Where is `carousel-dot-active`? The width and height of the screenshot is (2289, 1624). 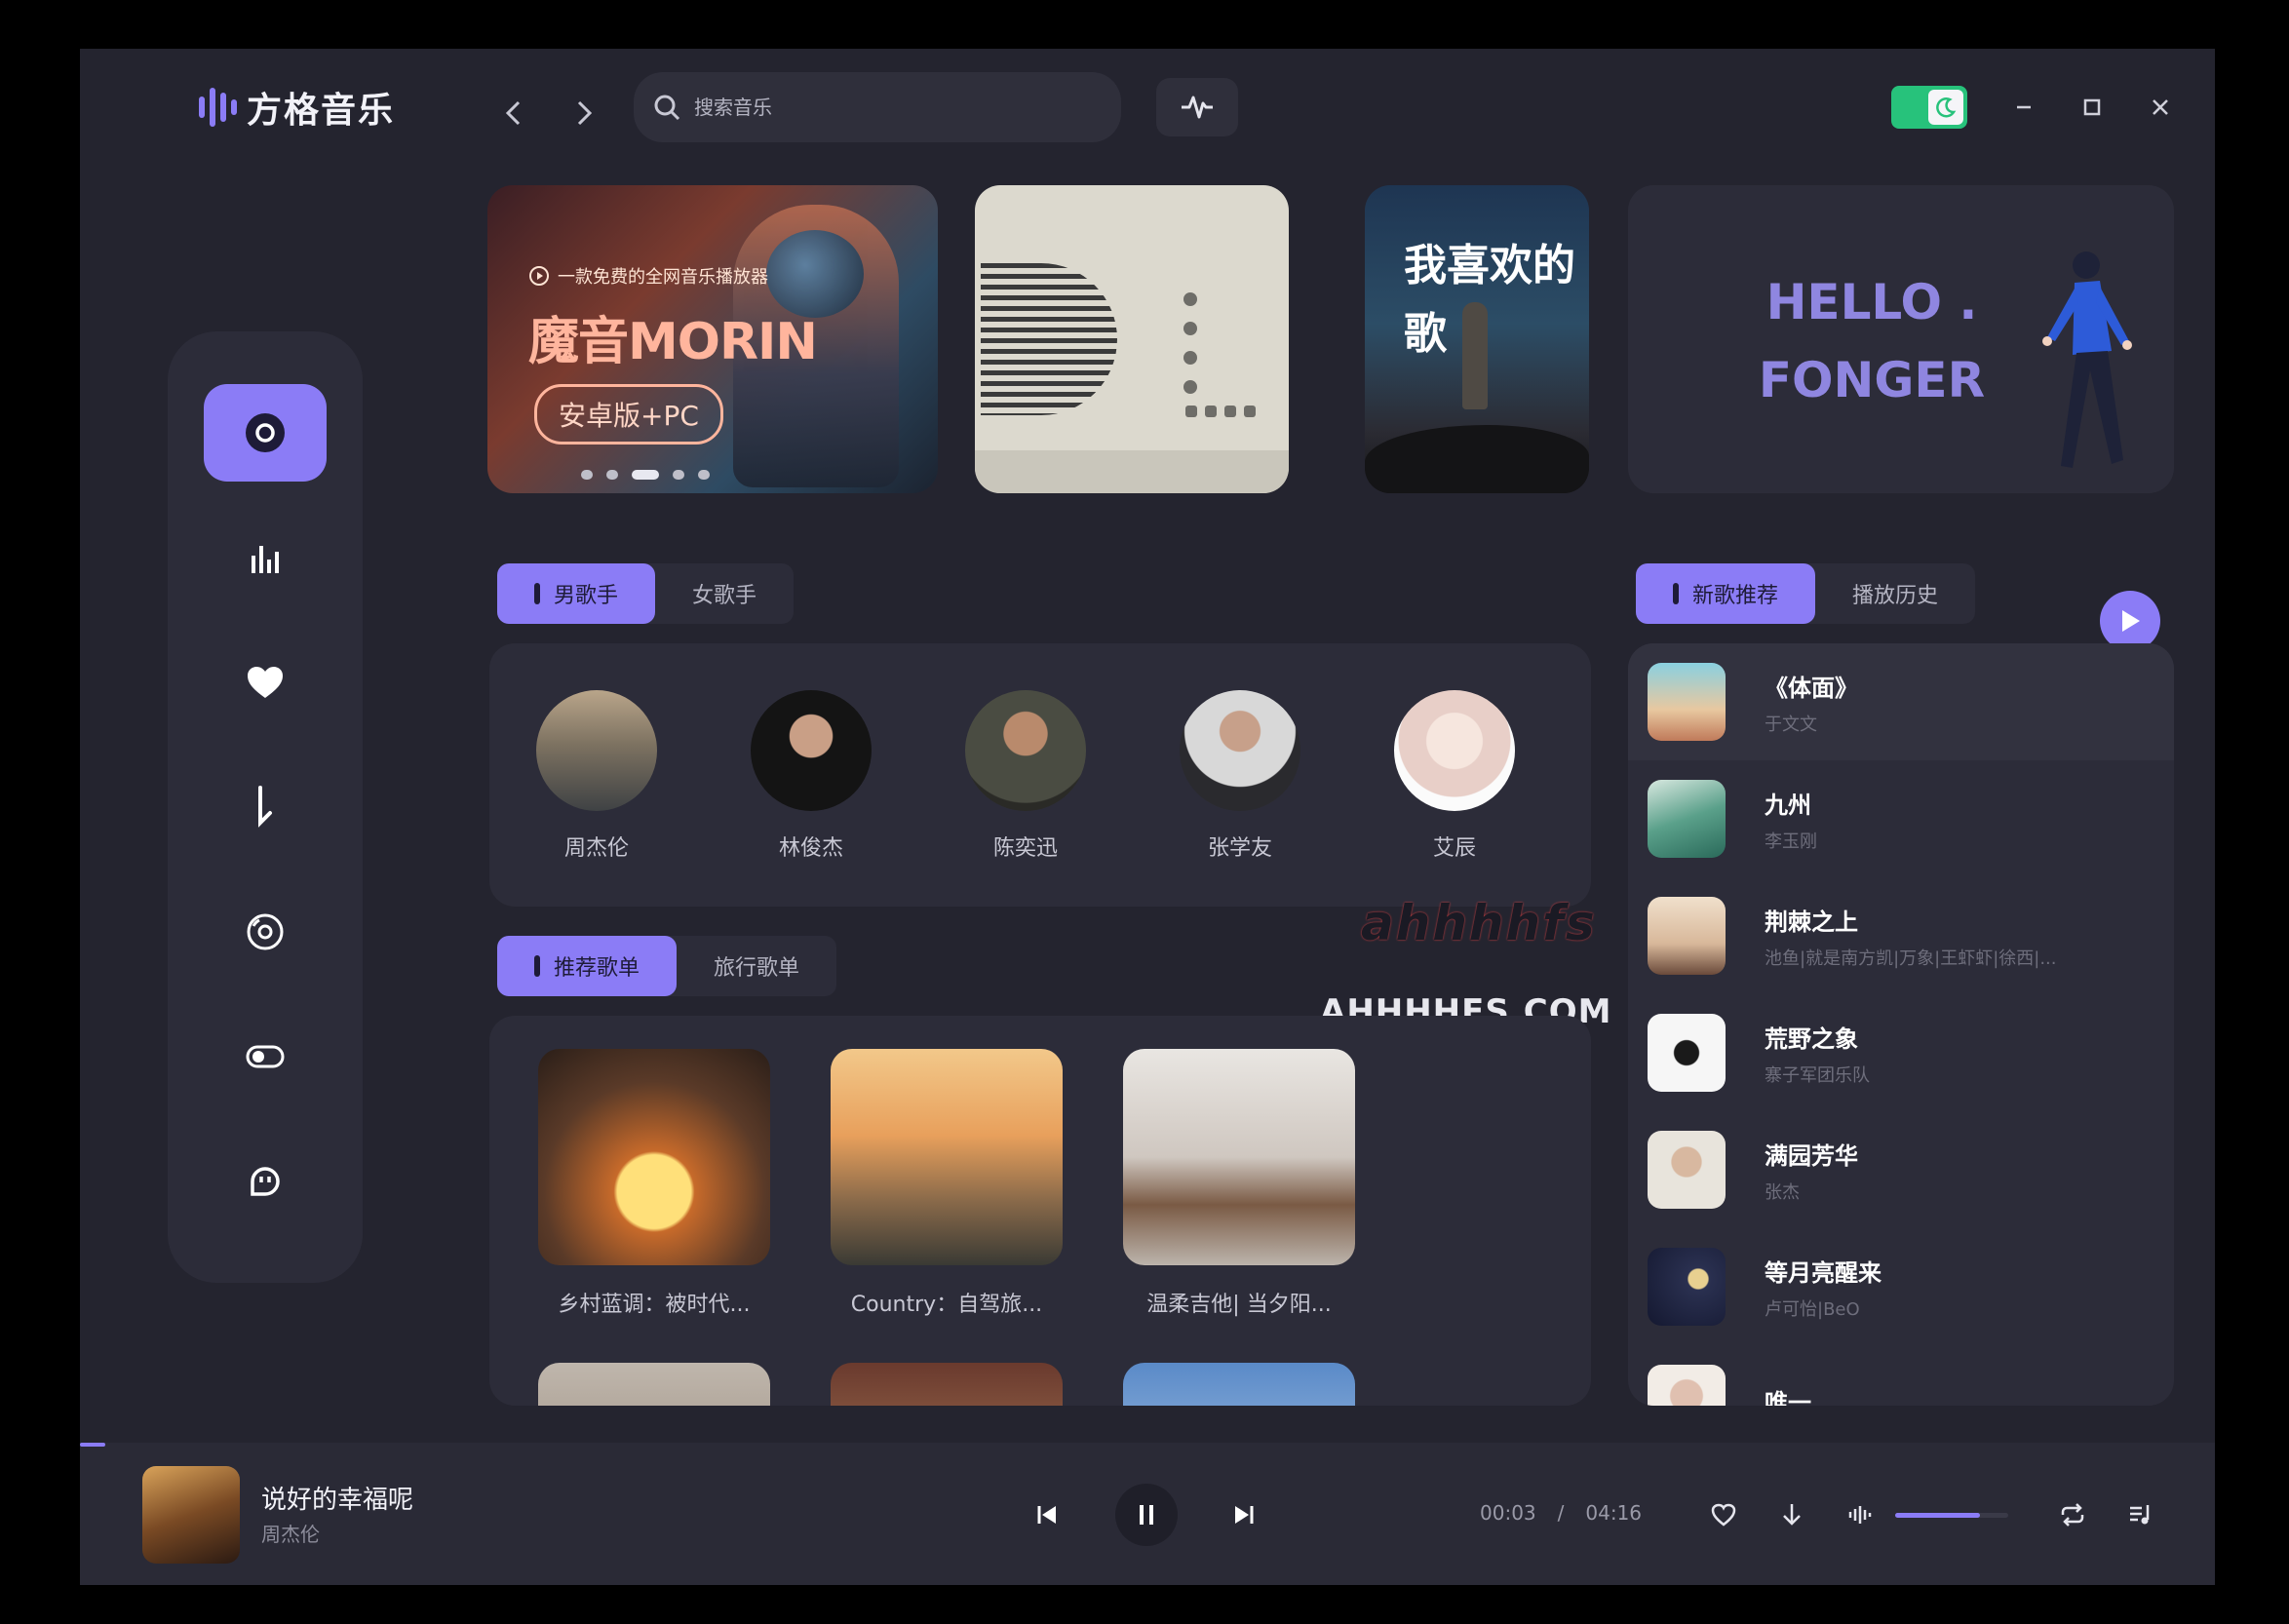 carousel-dot-active is located at coordinates (645, 475).